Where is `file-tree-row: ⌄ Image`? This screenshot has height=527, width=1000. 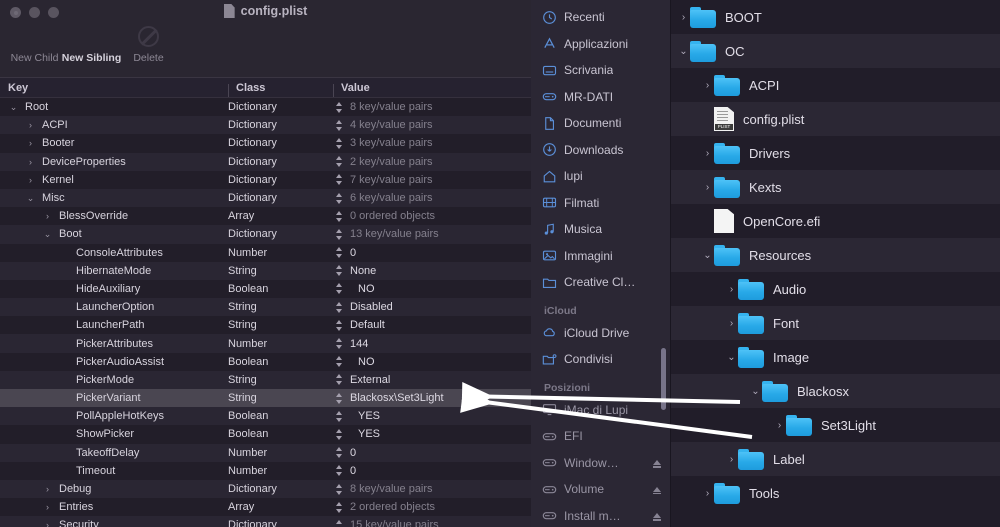
file-tree-row: ⌄ Image is located at coordinates (835, 357).